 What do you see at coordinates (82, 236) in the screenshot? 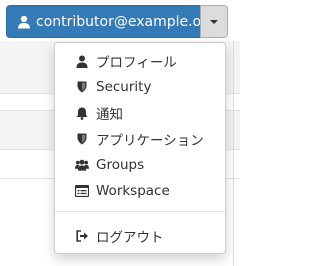
I see `logout-icon` at bounding box center [82, 236].